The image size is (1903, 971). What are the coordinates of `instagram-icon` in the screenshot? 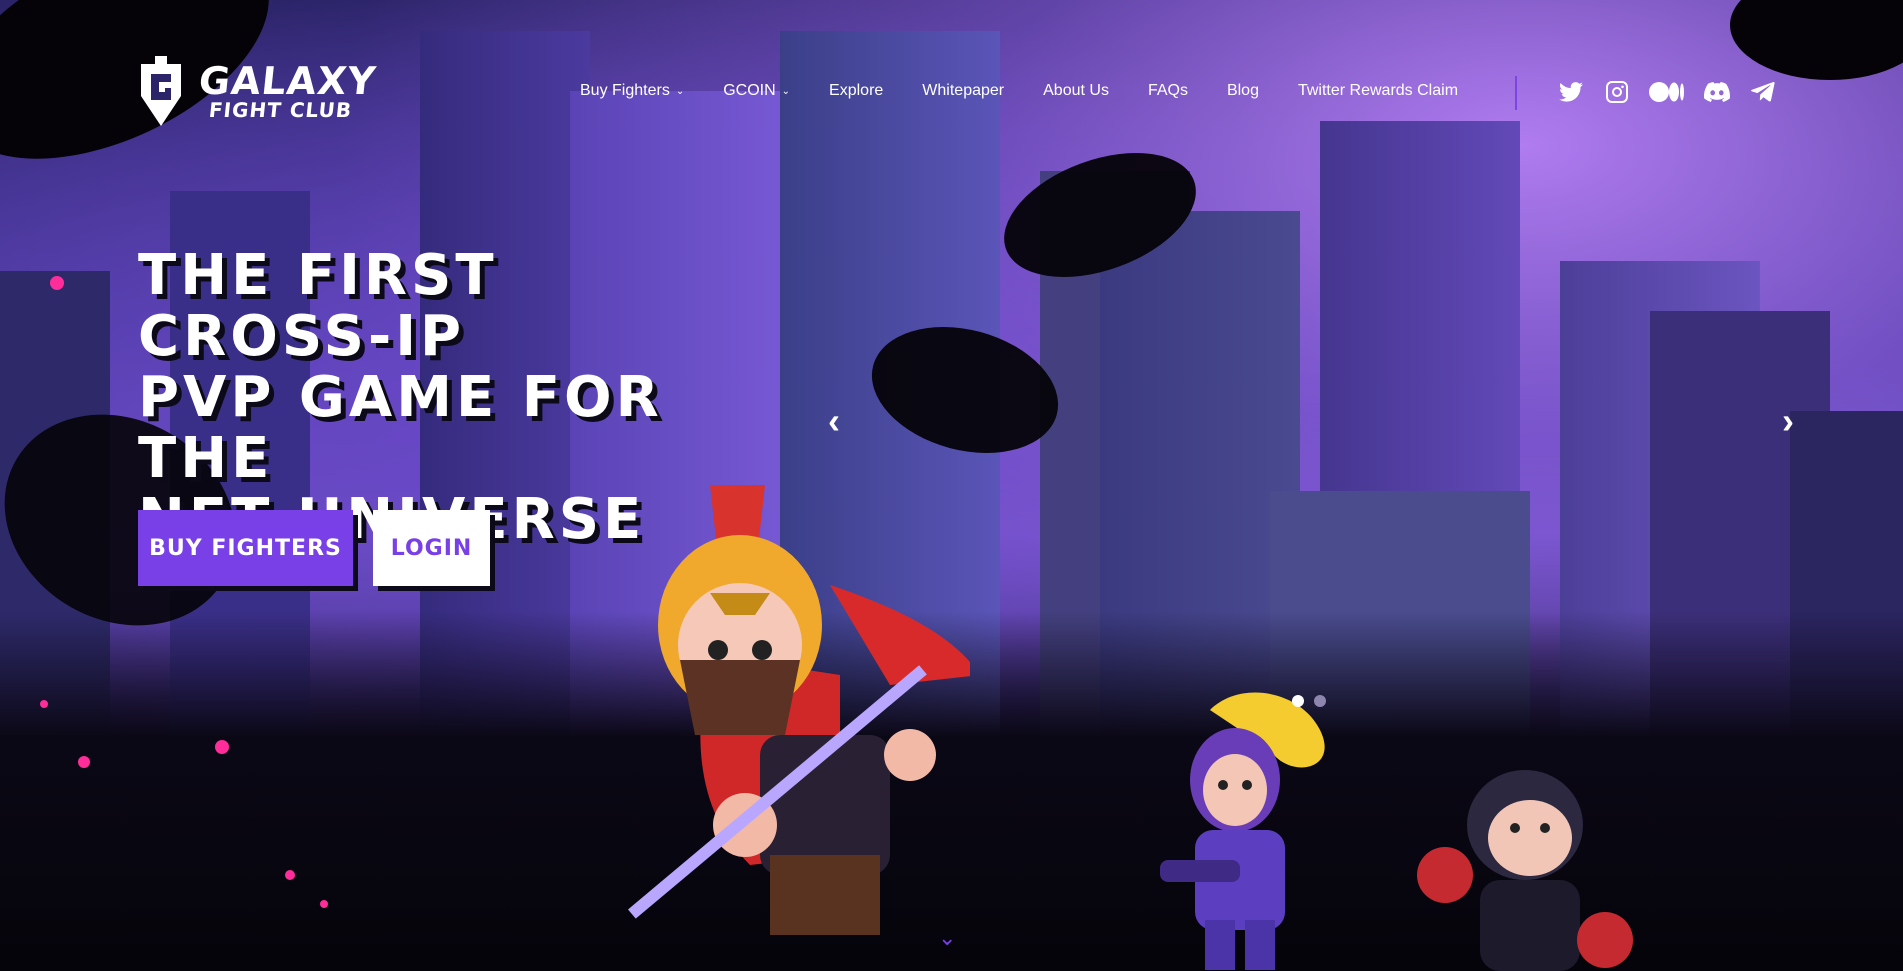 It's located at (1617, 92).